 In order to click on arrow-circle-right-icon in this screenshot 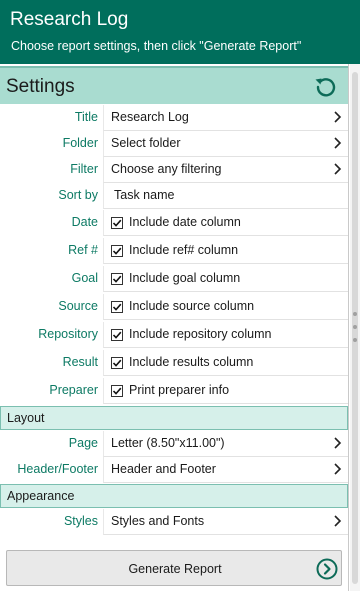, I will do `click(327, 569)`.